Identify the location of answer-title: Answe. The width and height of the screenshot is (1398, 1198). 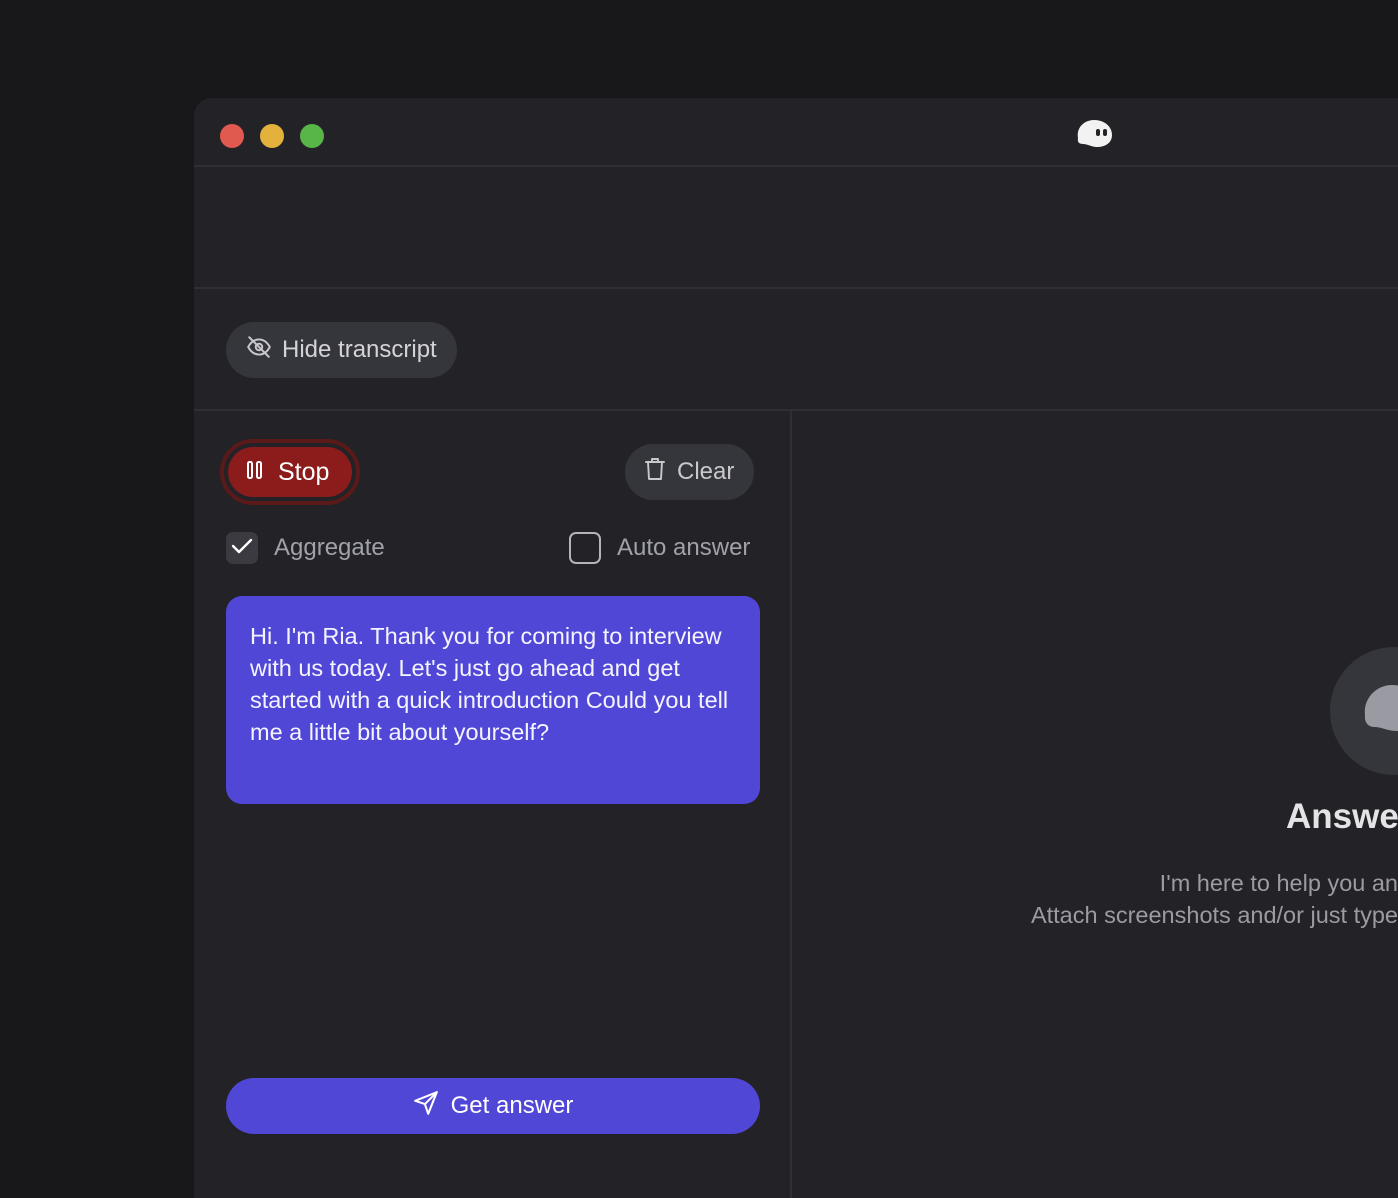
(1342, 816).